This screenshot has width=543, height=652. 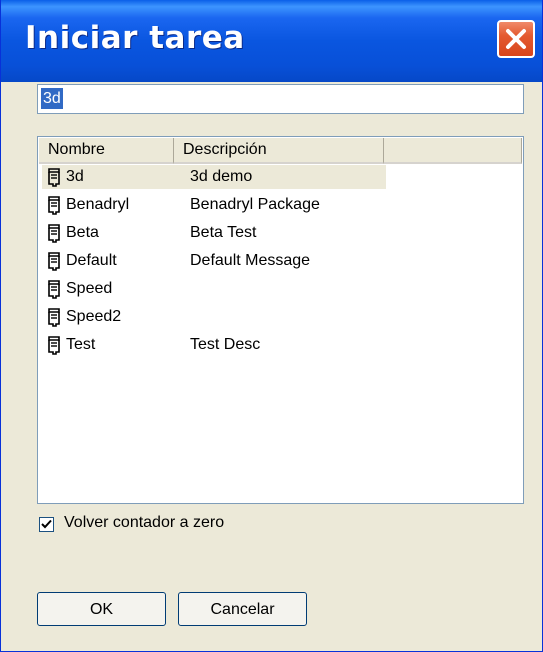 I want to click on task-row: Test Test Desc, so click(x=214, y=345).